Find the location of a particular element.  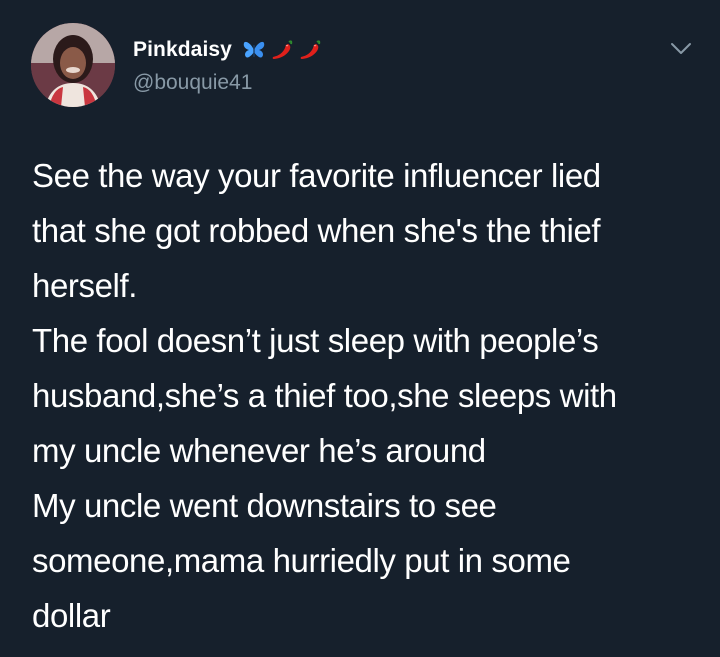

user-handle: @bouquie41 is located at coordinates (192, 83).